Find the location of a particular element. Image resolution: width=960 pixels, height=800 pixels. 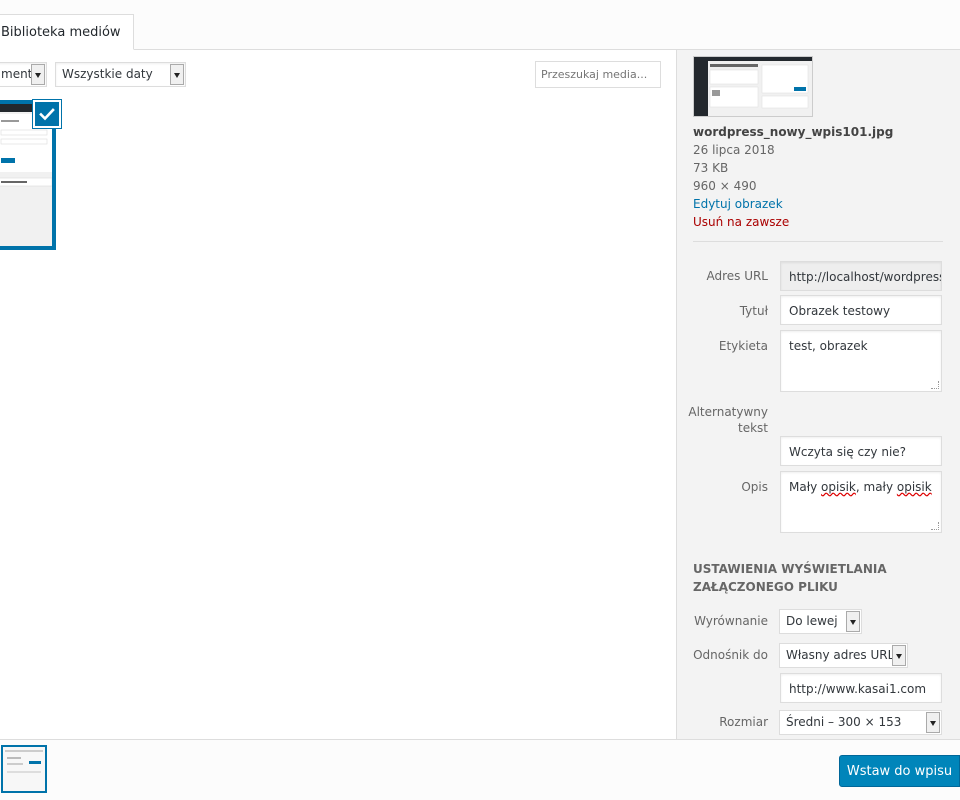

selection-thumbnail is located at coordinates (24, 769).